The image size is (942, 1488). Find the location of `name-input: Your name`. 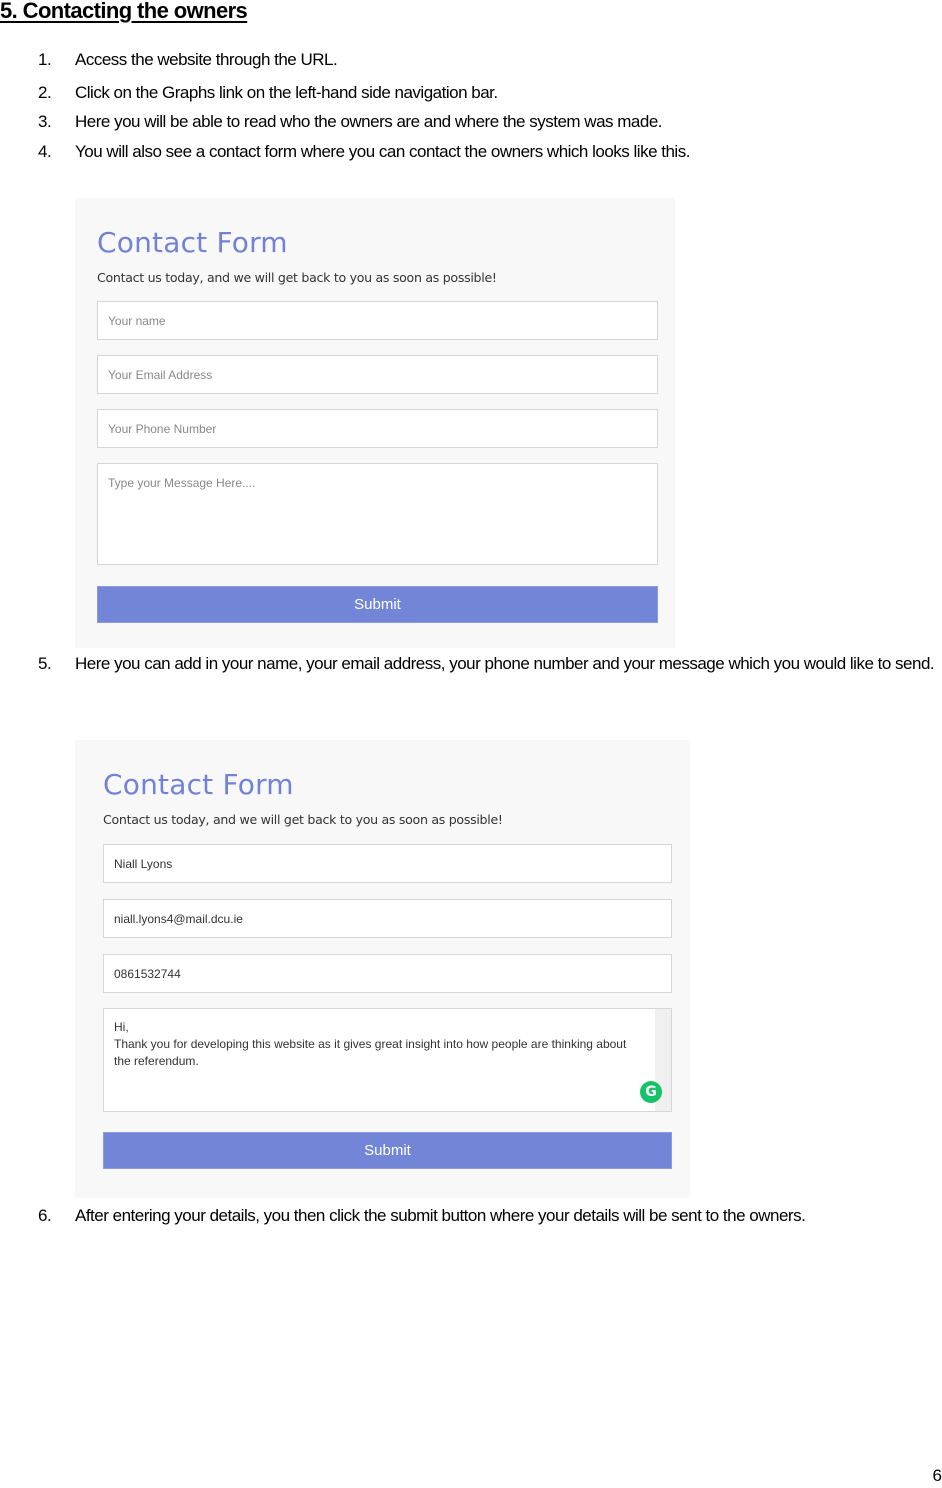

name-input: Your name is located at coordinates (377, 320).